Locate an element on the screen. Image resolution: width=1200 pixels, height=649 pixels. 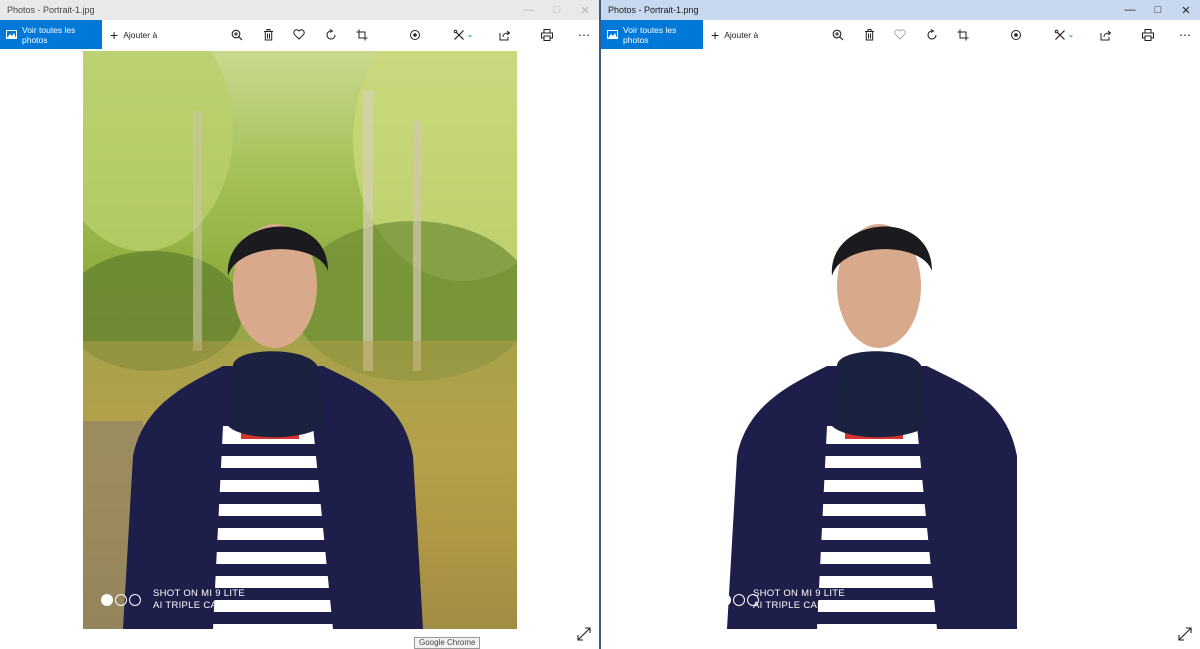
window-title: Photos - Portrait-1.png is located at coordinates (653, 10).